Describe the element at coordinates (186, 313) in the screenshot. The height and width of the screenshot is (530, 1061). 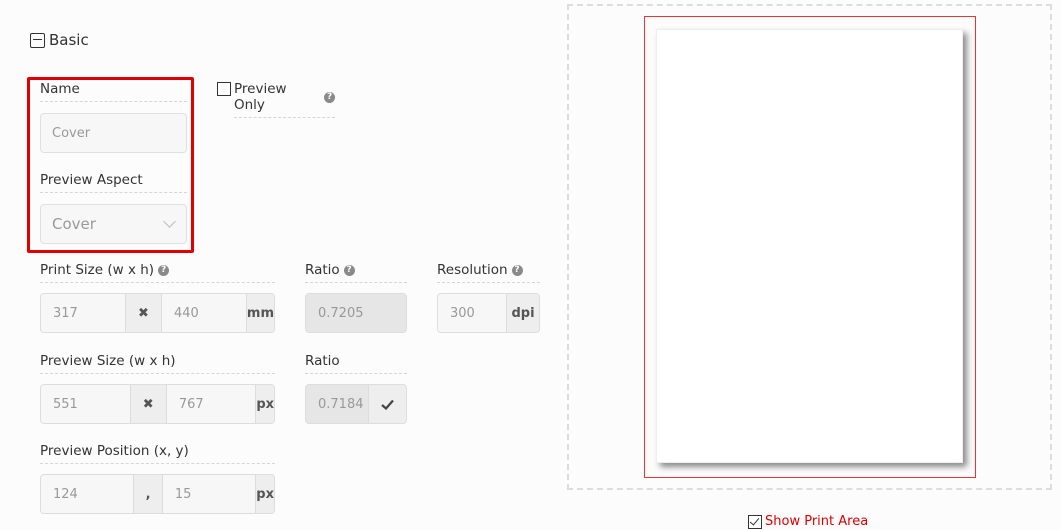
I see `print-height-value: 440` at that location.